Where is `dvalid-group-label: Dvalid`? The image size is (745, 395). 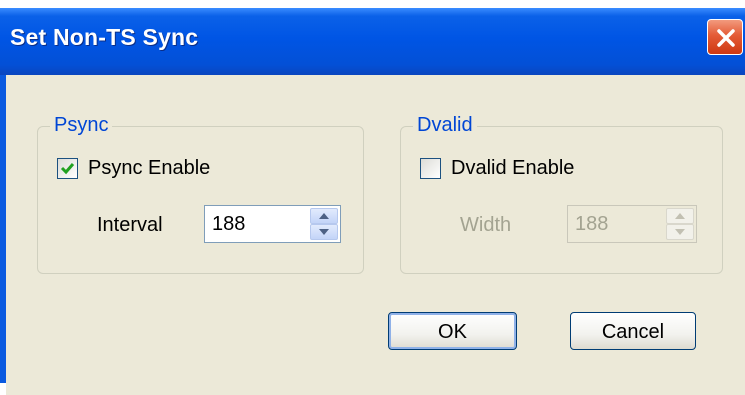 dvalid-group-label: Dvalid is located at coordinates (445, 125).